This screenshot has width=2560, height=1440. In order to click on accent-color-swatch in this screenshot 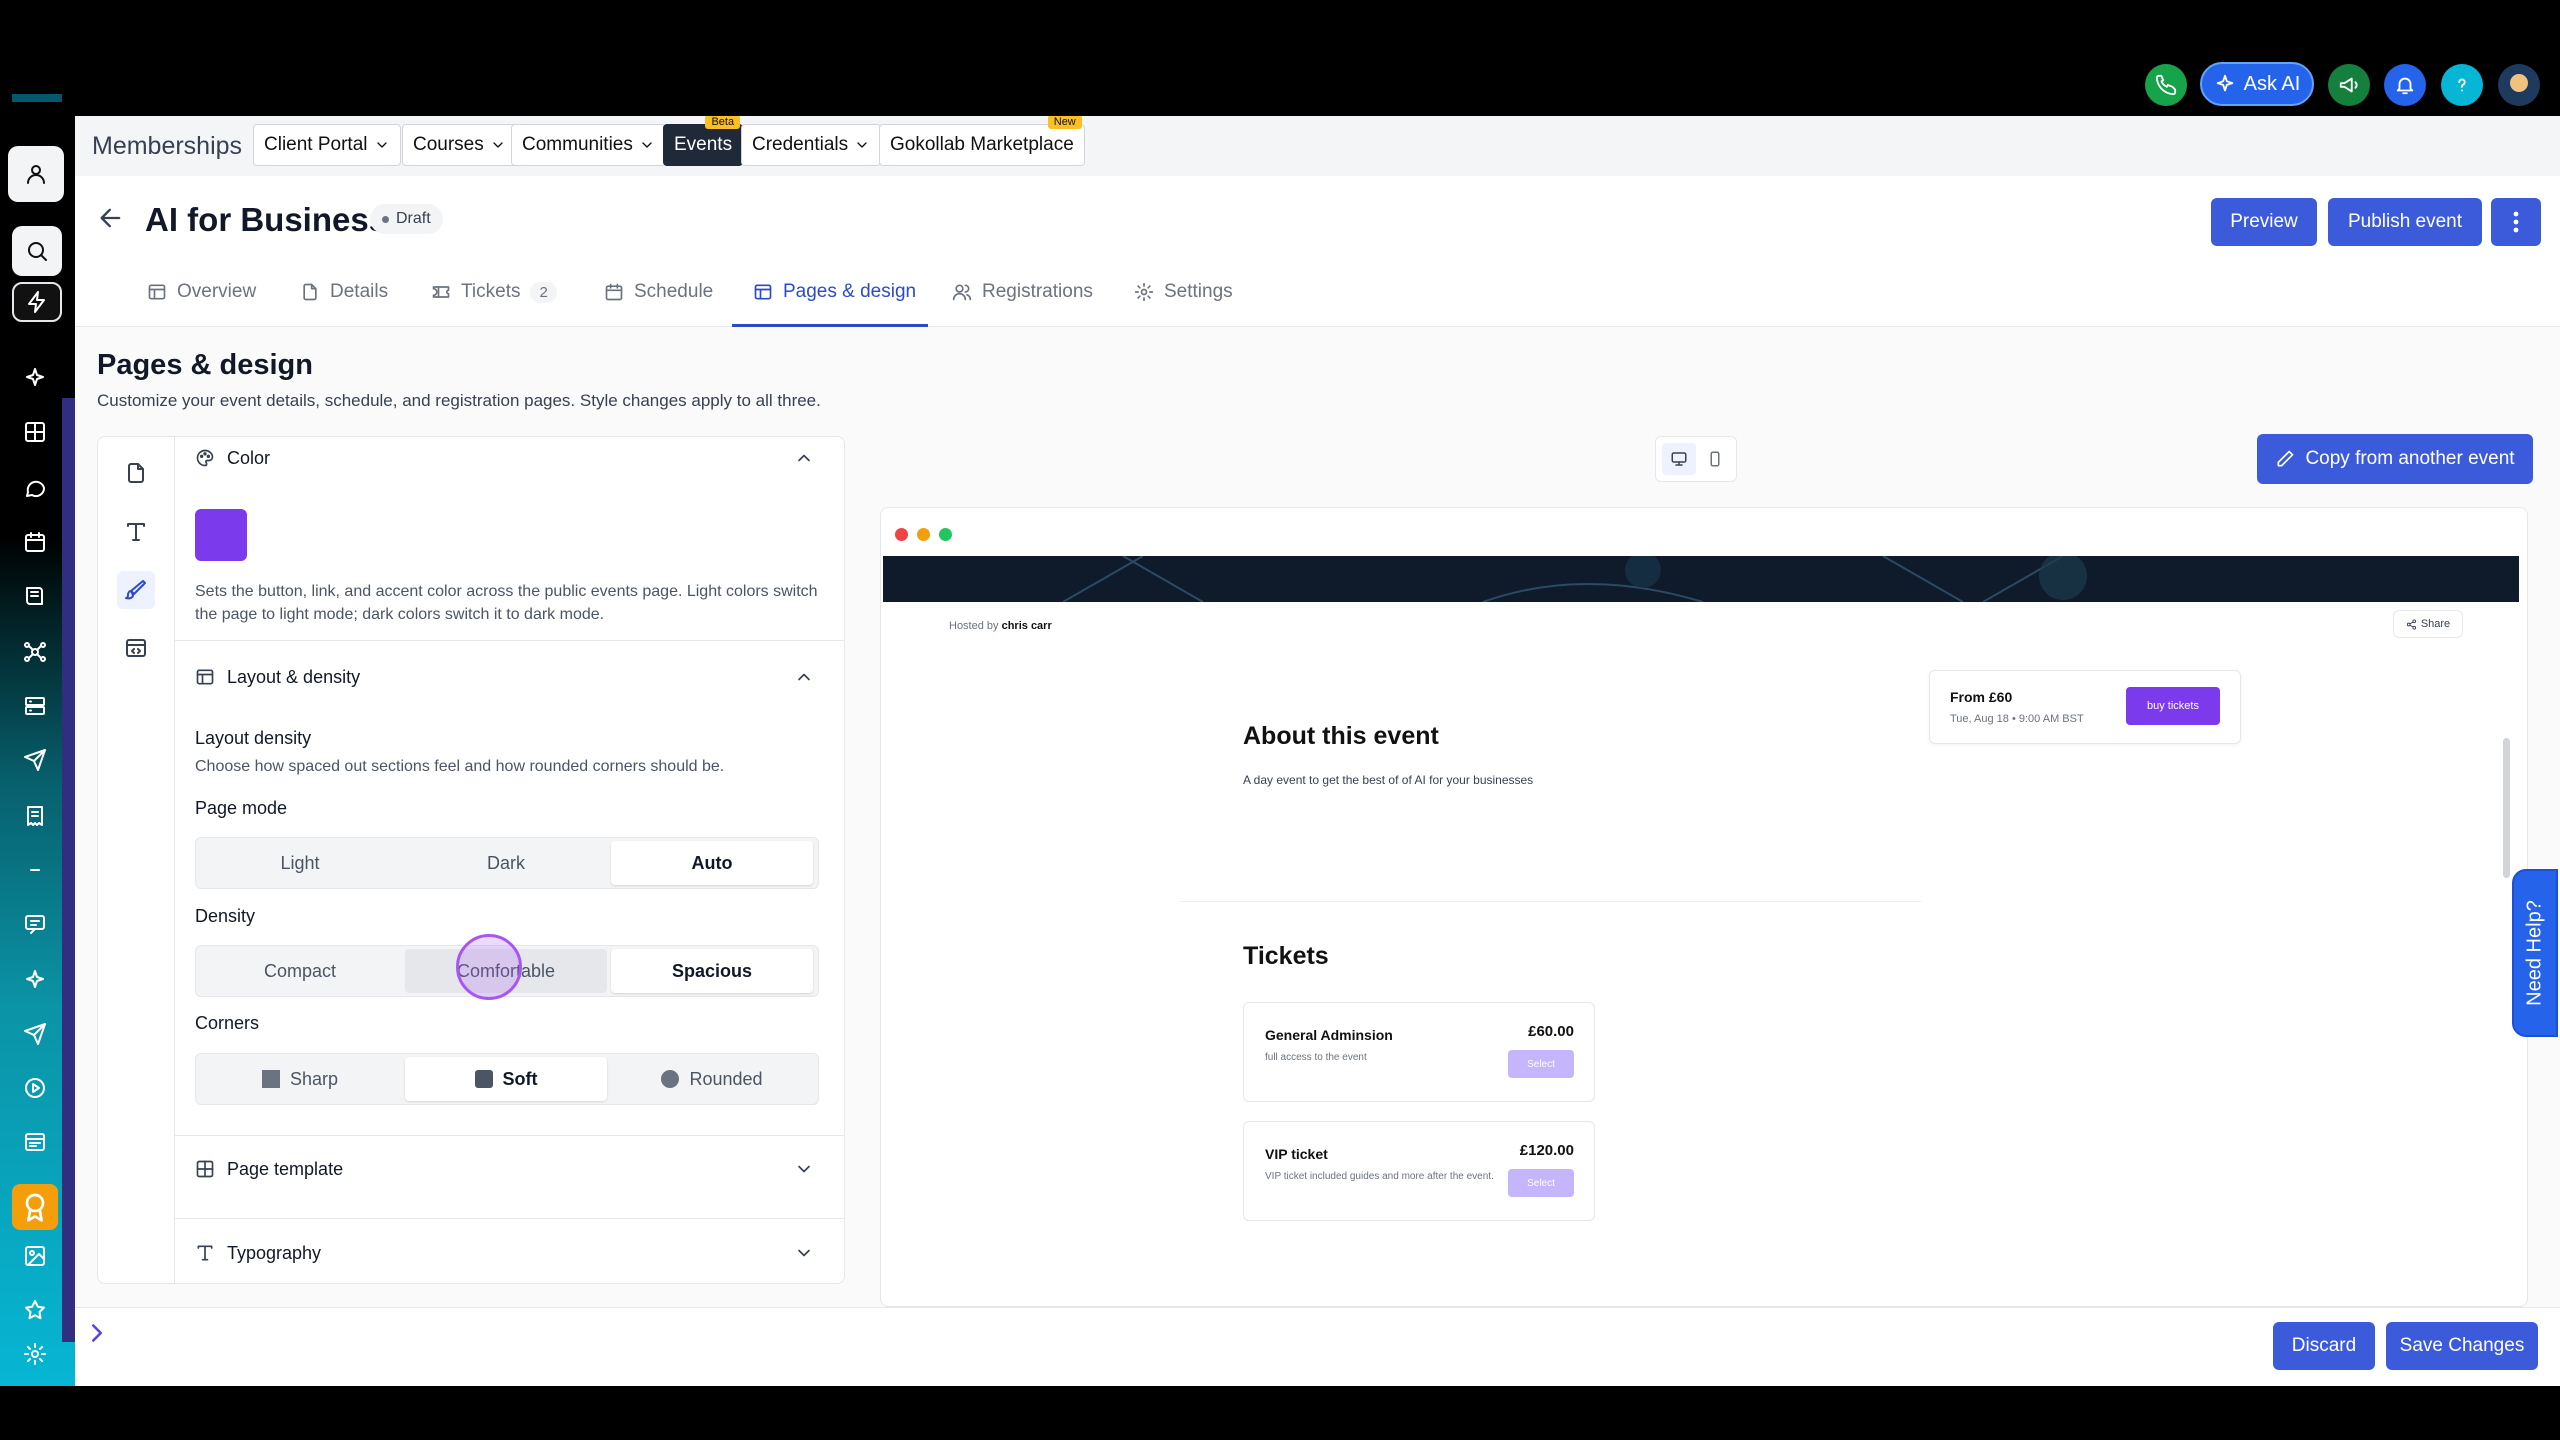, I will do `click(221, 535)`.